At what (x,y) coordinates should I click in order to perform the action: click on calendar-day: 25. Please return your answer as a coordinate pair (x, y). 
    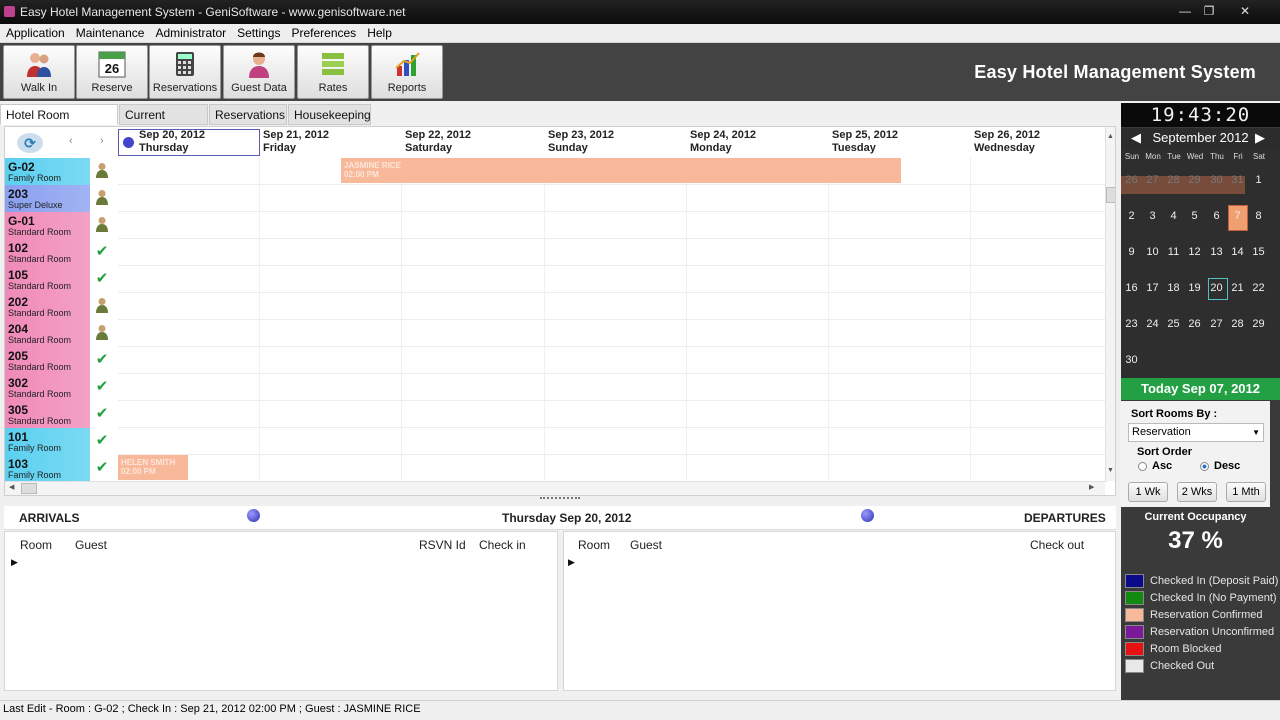
    Looking at the image, I should click on (1173, 324).